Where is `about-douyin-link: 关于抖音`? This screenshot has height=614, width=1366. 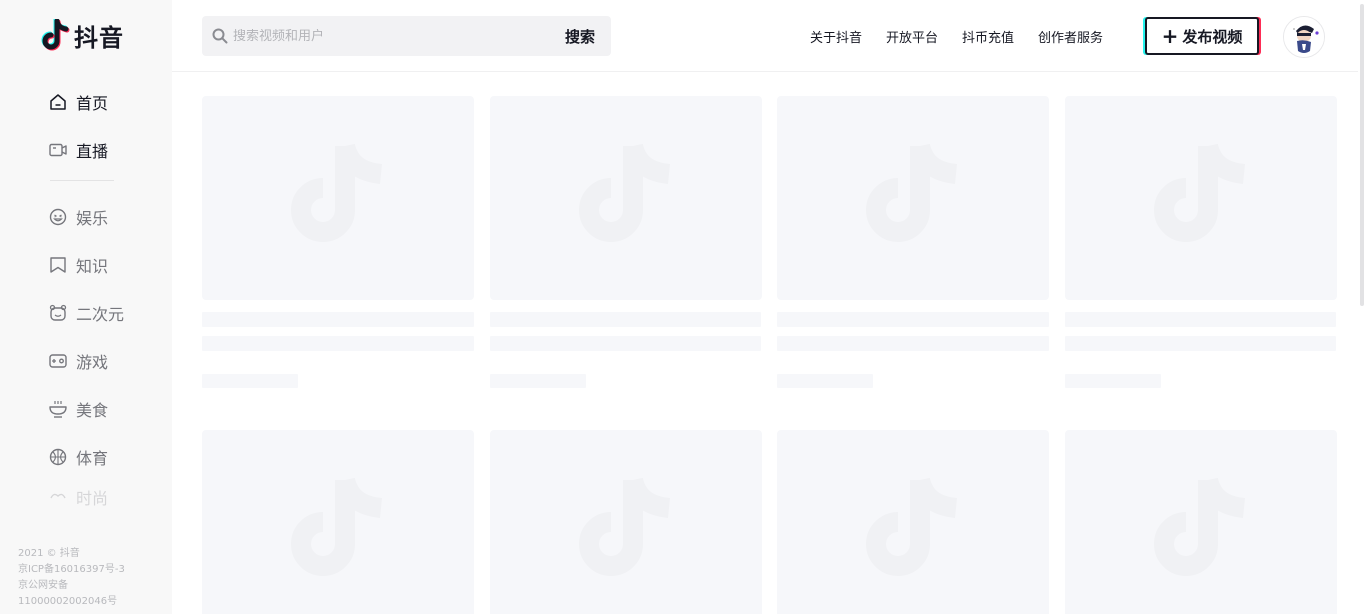
about-douyin-link: 关于抖音 is located at coordinates (836, 36).